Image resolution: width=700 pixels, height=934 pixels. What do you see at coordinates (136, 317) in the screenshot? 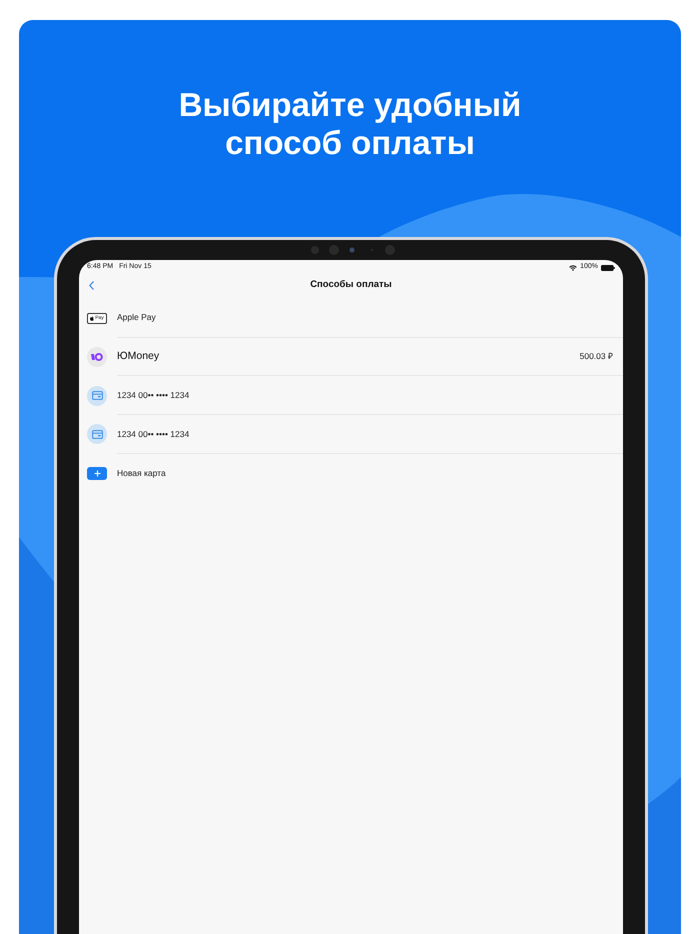
I see `method-label: Apple Pay` at bounding box center [136, 317].